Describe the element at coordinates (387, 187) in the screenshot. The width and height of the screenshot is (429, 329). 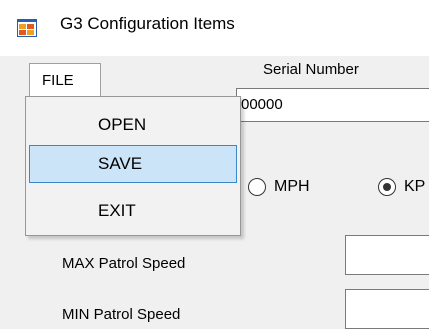
I see `kph-radio` at that location.